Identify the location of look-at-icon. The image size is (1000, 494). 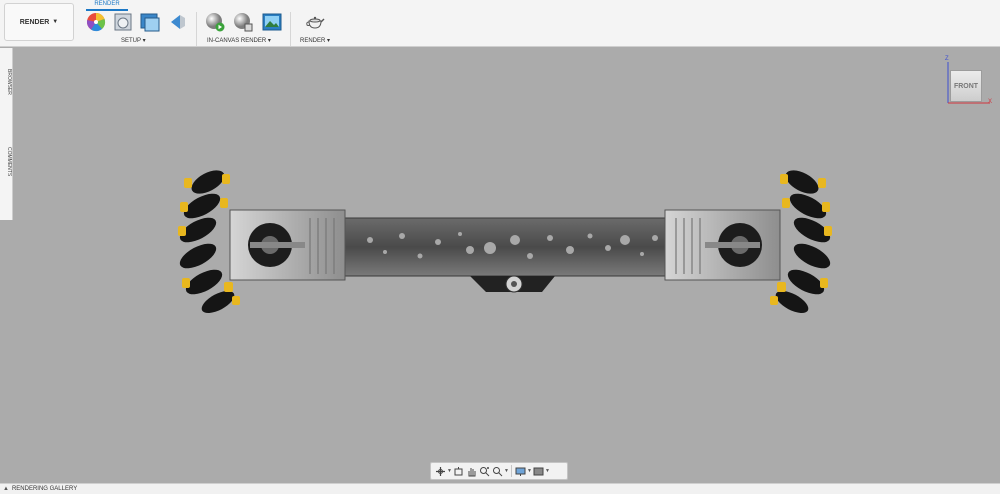
(458, 470).